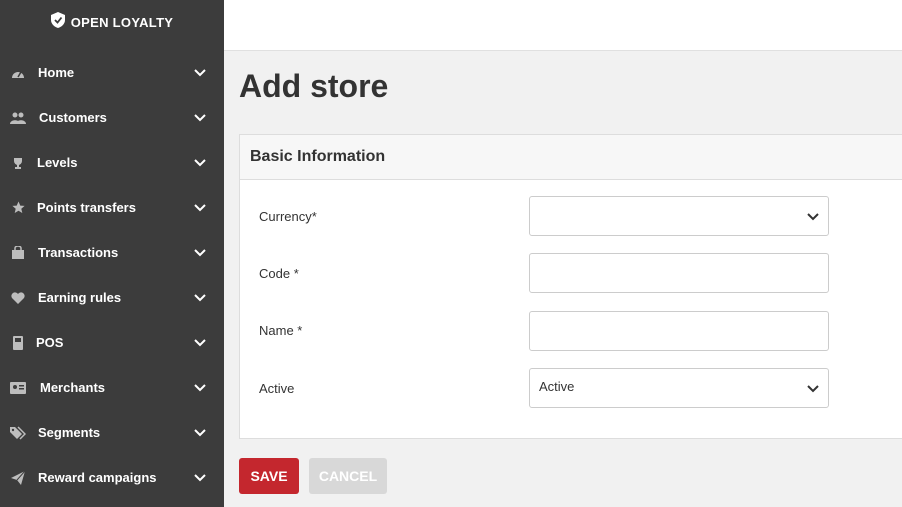 Image resolution: width=902 pixels, height=507 pixels. I want to click on panel-header: Basic Information, so click(571, 157).